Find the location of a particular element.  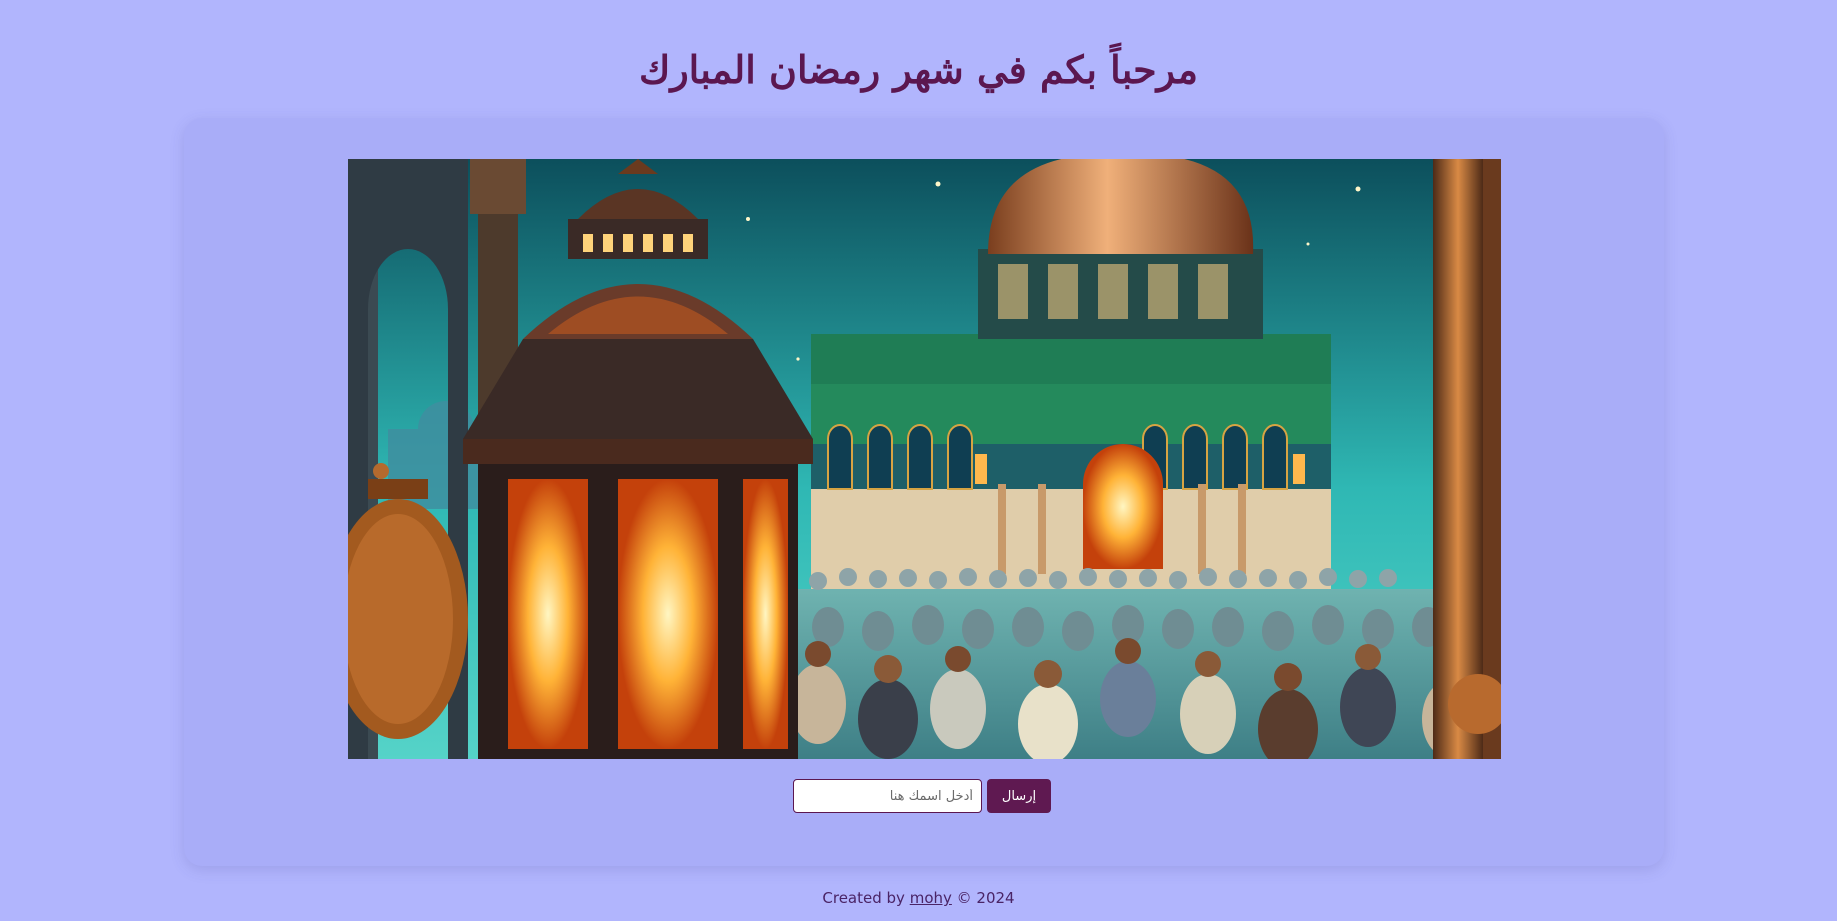

footer-copyright: © 2024 is located at coordinates (983, 898).